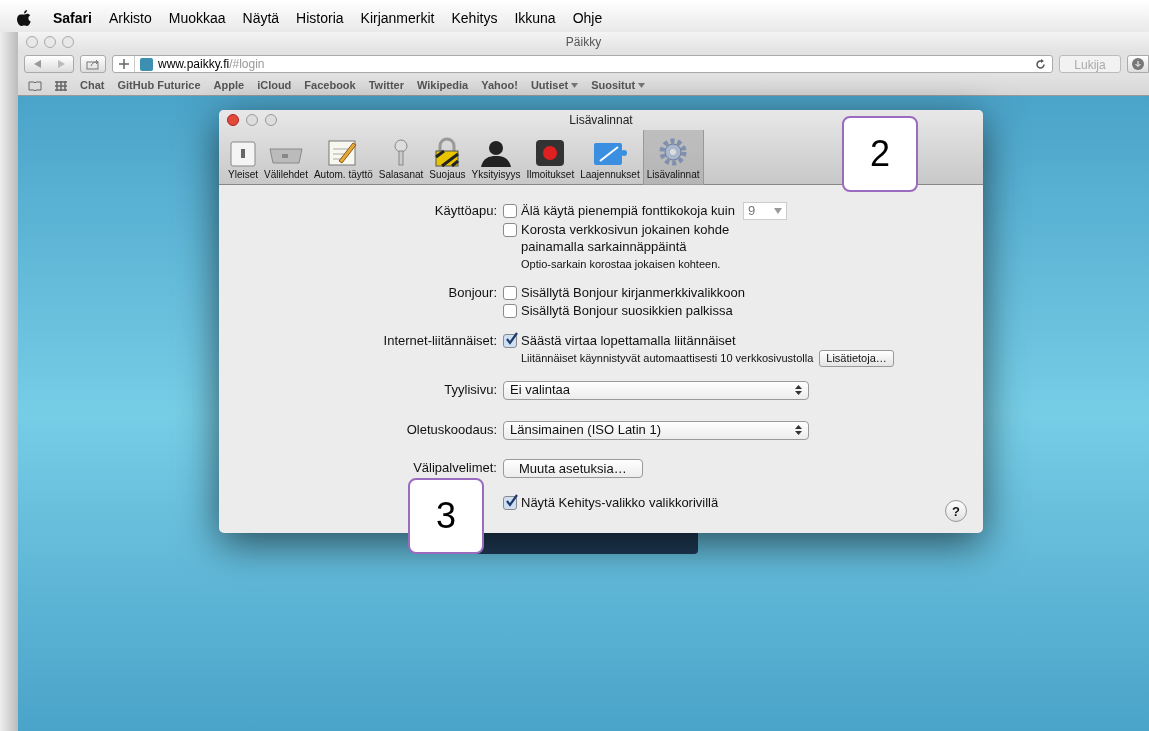 Image resolution: width=1149 pixels, height=731 pixels. Describe the element at coordinates (550, 153) in the screenshot. I see `record-icon` at that location.